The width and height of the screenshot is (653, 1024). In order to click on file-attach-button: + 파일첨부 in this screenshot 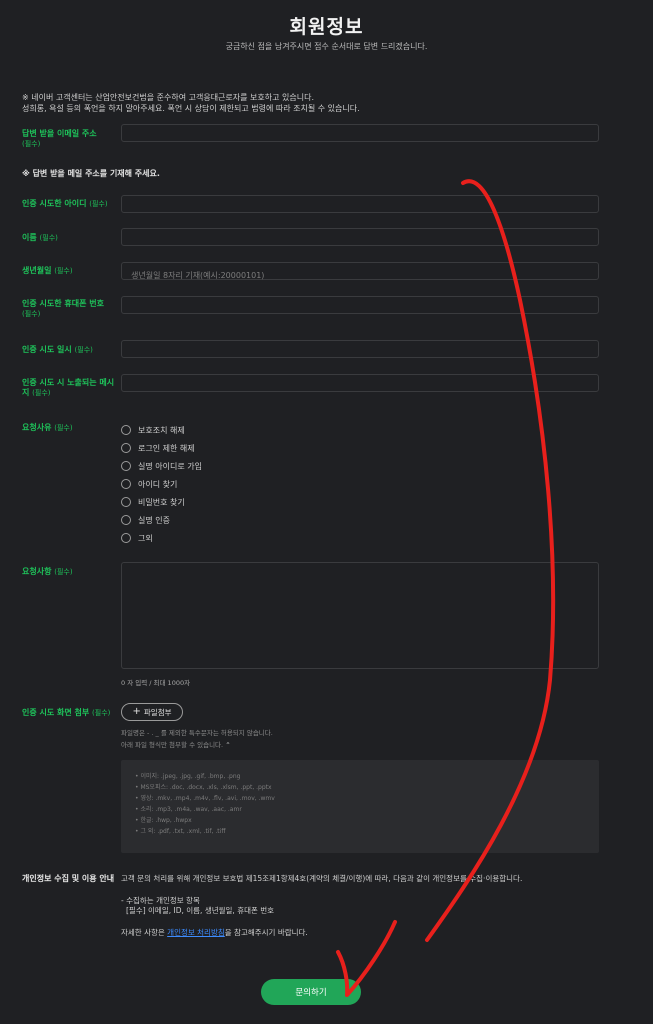, I will do `click(152, 712)`.